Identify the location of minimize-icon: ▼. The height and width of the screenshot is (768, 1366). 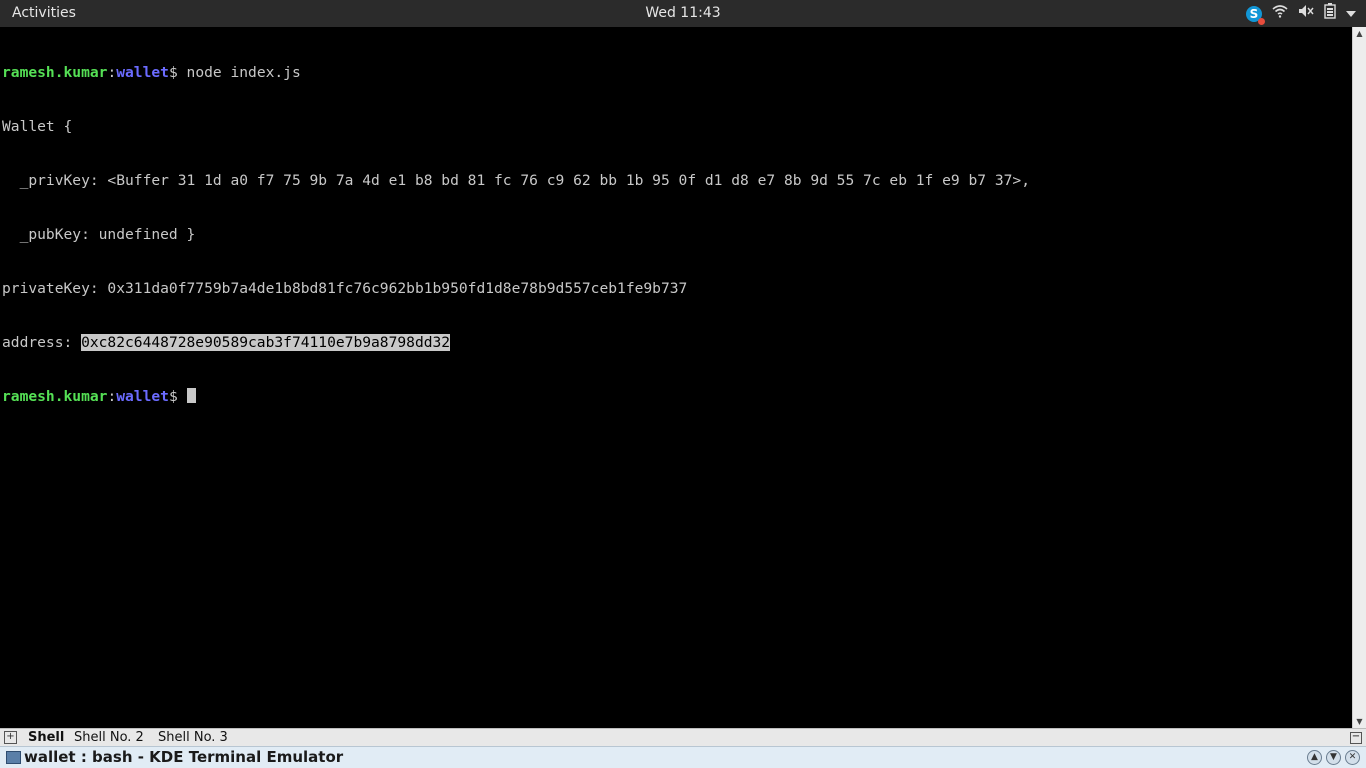
(1333, 757).